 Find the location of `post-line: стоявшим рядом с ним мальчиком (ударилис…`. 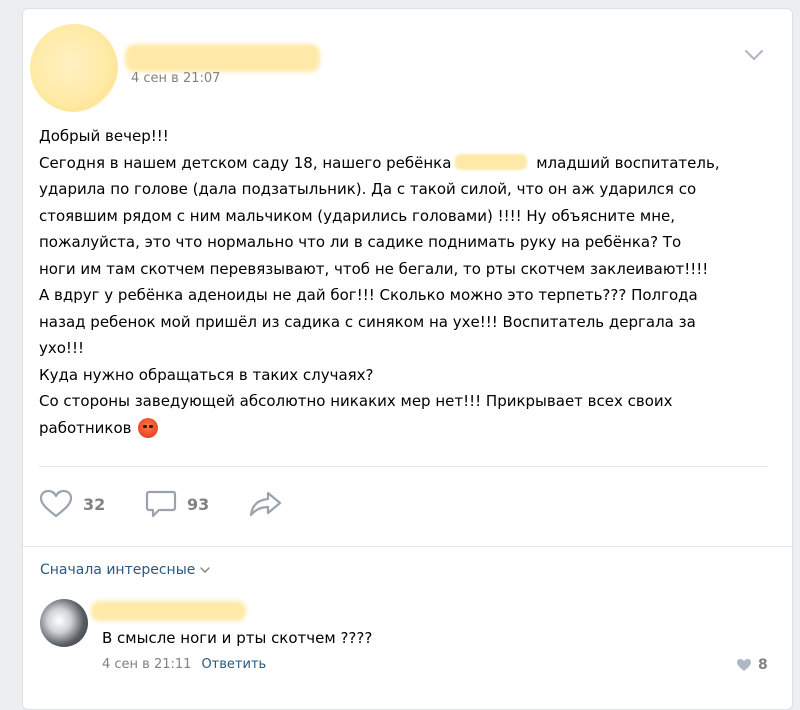

post-line: стоявшим рядом с ним мальчиком (ударилис… is located at coordinates (357, 215).